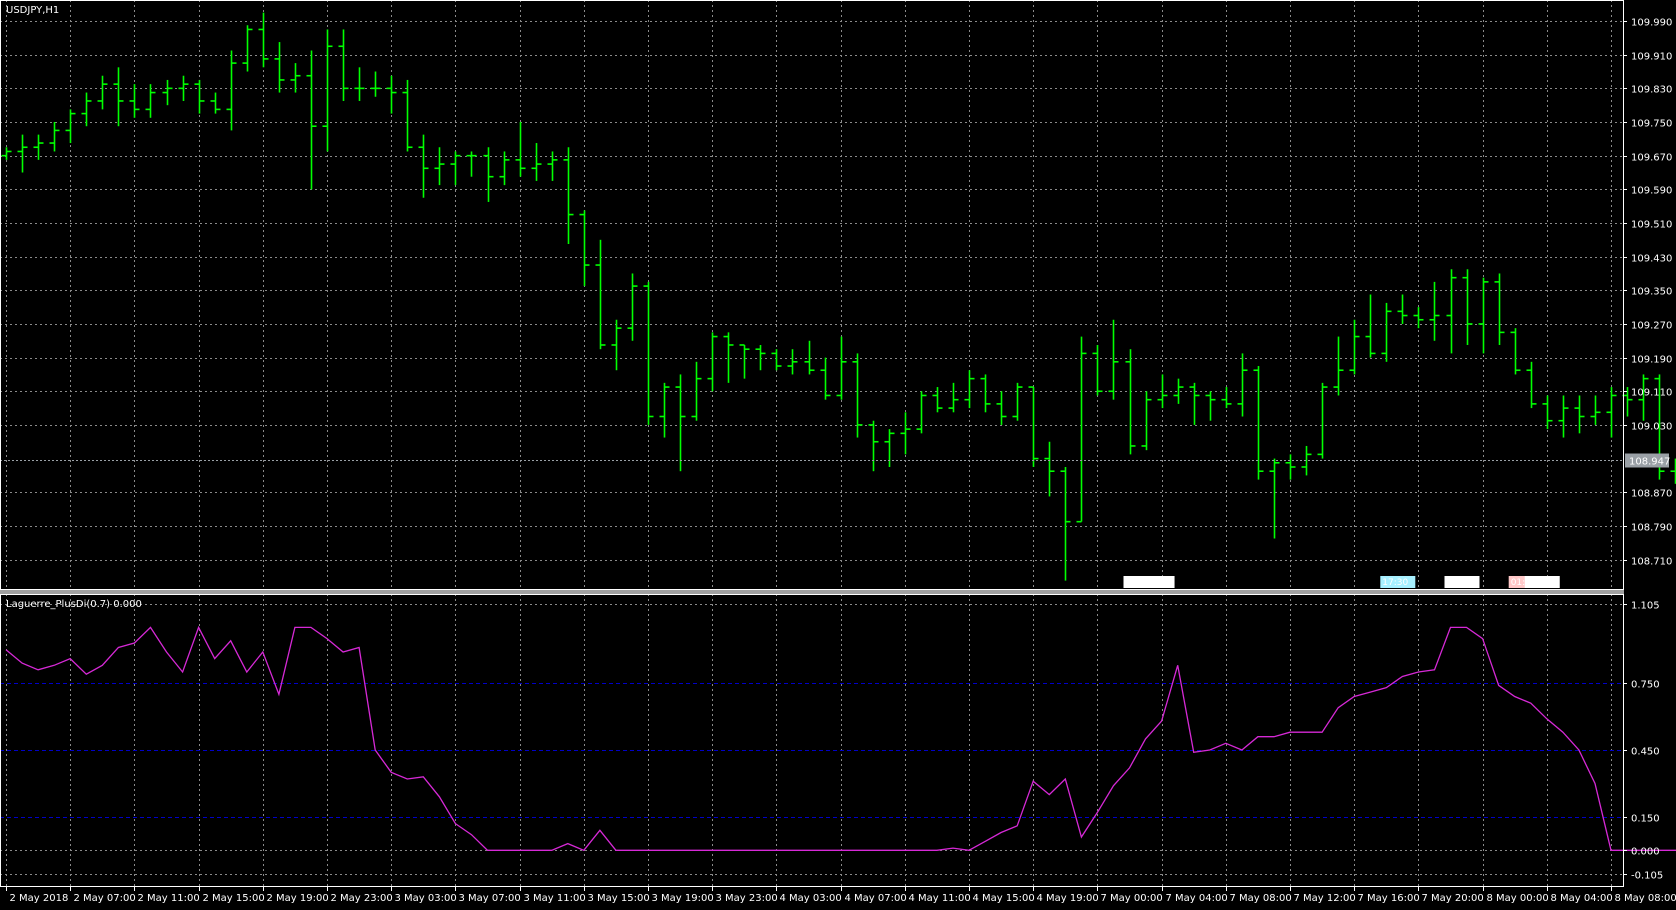 The height and width of the screenshot is (910, 1676). I want to click on time-axis-label: 7 May 12:00, so click(1325, 898).